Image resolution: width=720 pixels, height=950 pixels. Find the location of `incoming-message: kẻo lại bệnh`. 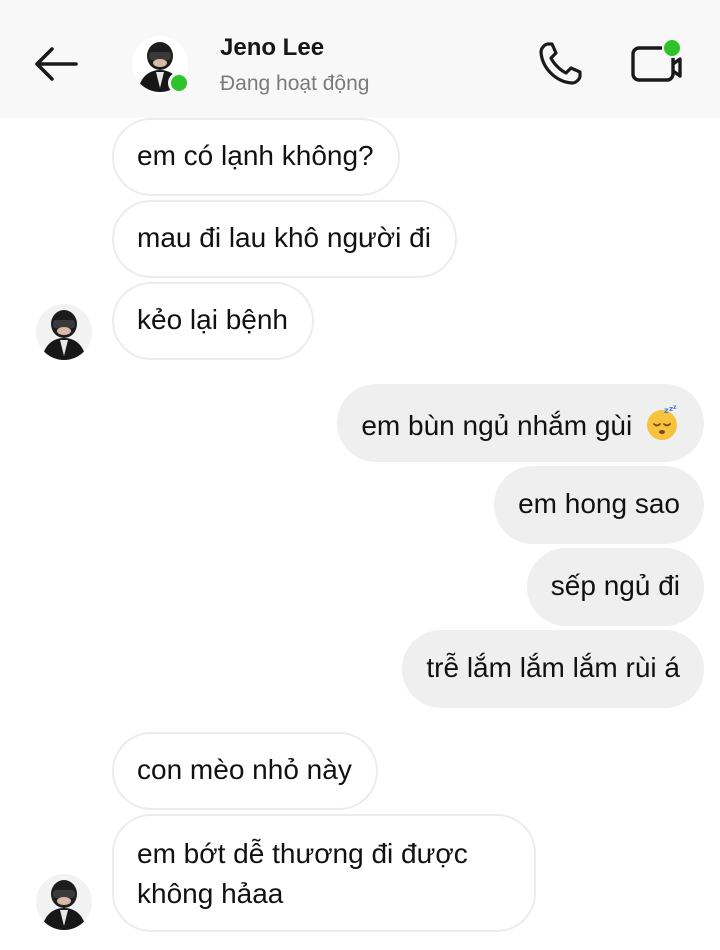

incoming-message: kẻo lại bệnh is located at coordinates (213, 321).